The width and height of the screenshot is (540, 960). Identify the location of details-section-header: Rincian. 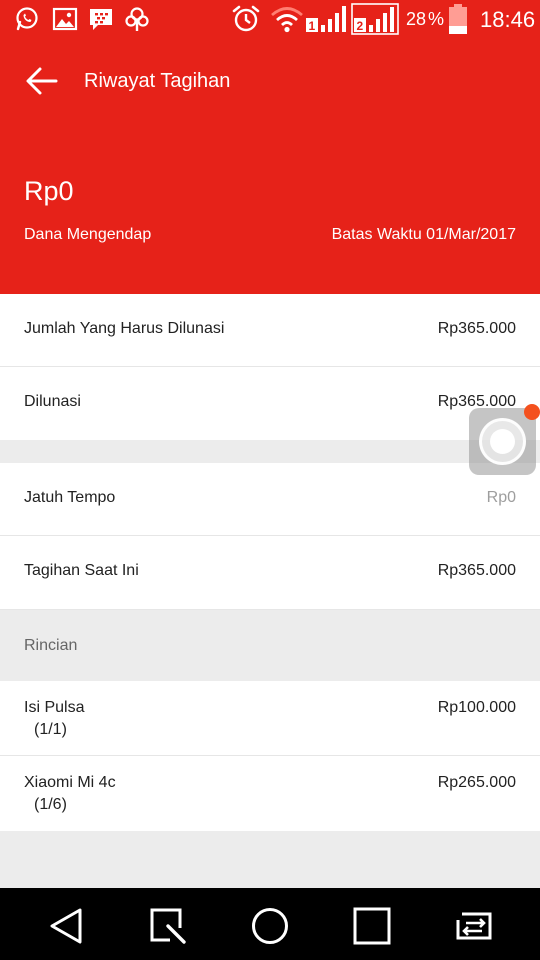
(270, 645).